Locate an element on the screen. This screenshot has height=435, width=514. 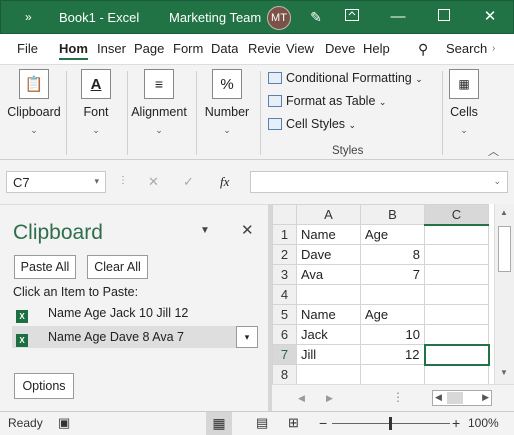
horizontal-scrollbar: ◀ ▶ is located at coordinates (462, 398).